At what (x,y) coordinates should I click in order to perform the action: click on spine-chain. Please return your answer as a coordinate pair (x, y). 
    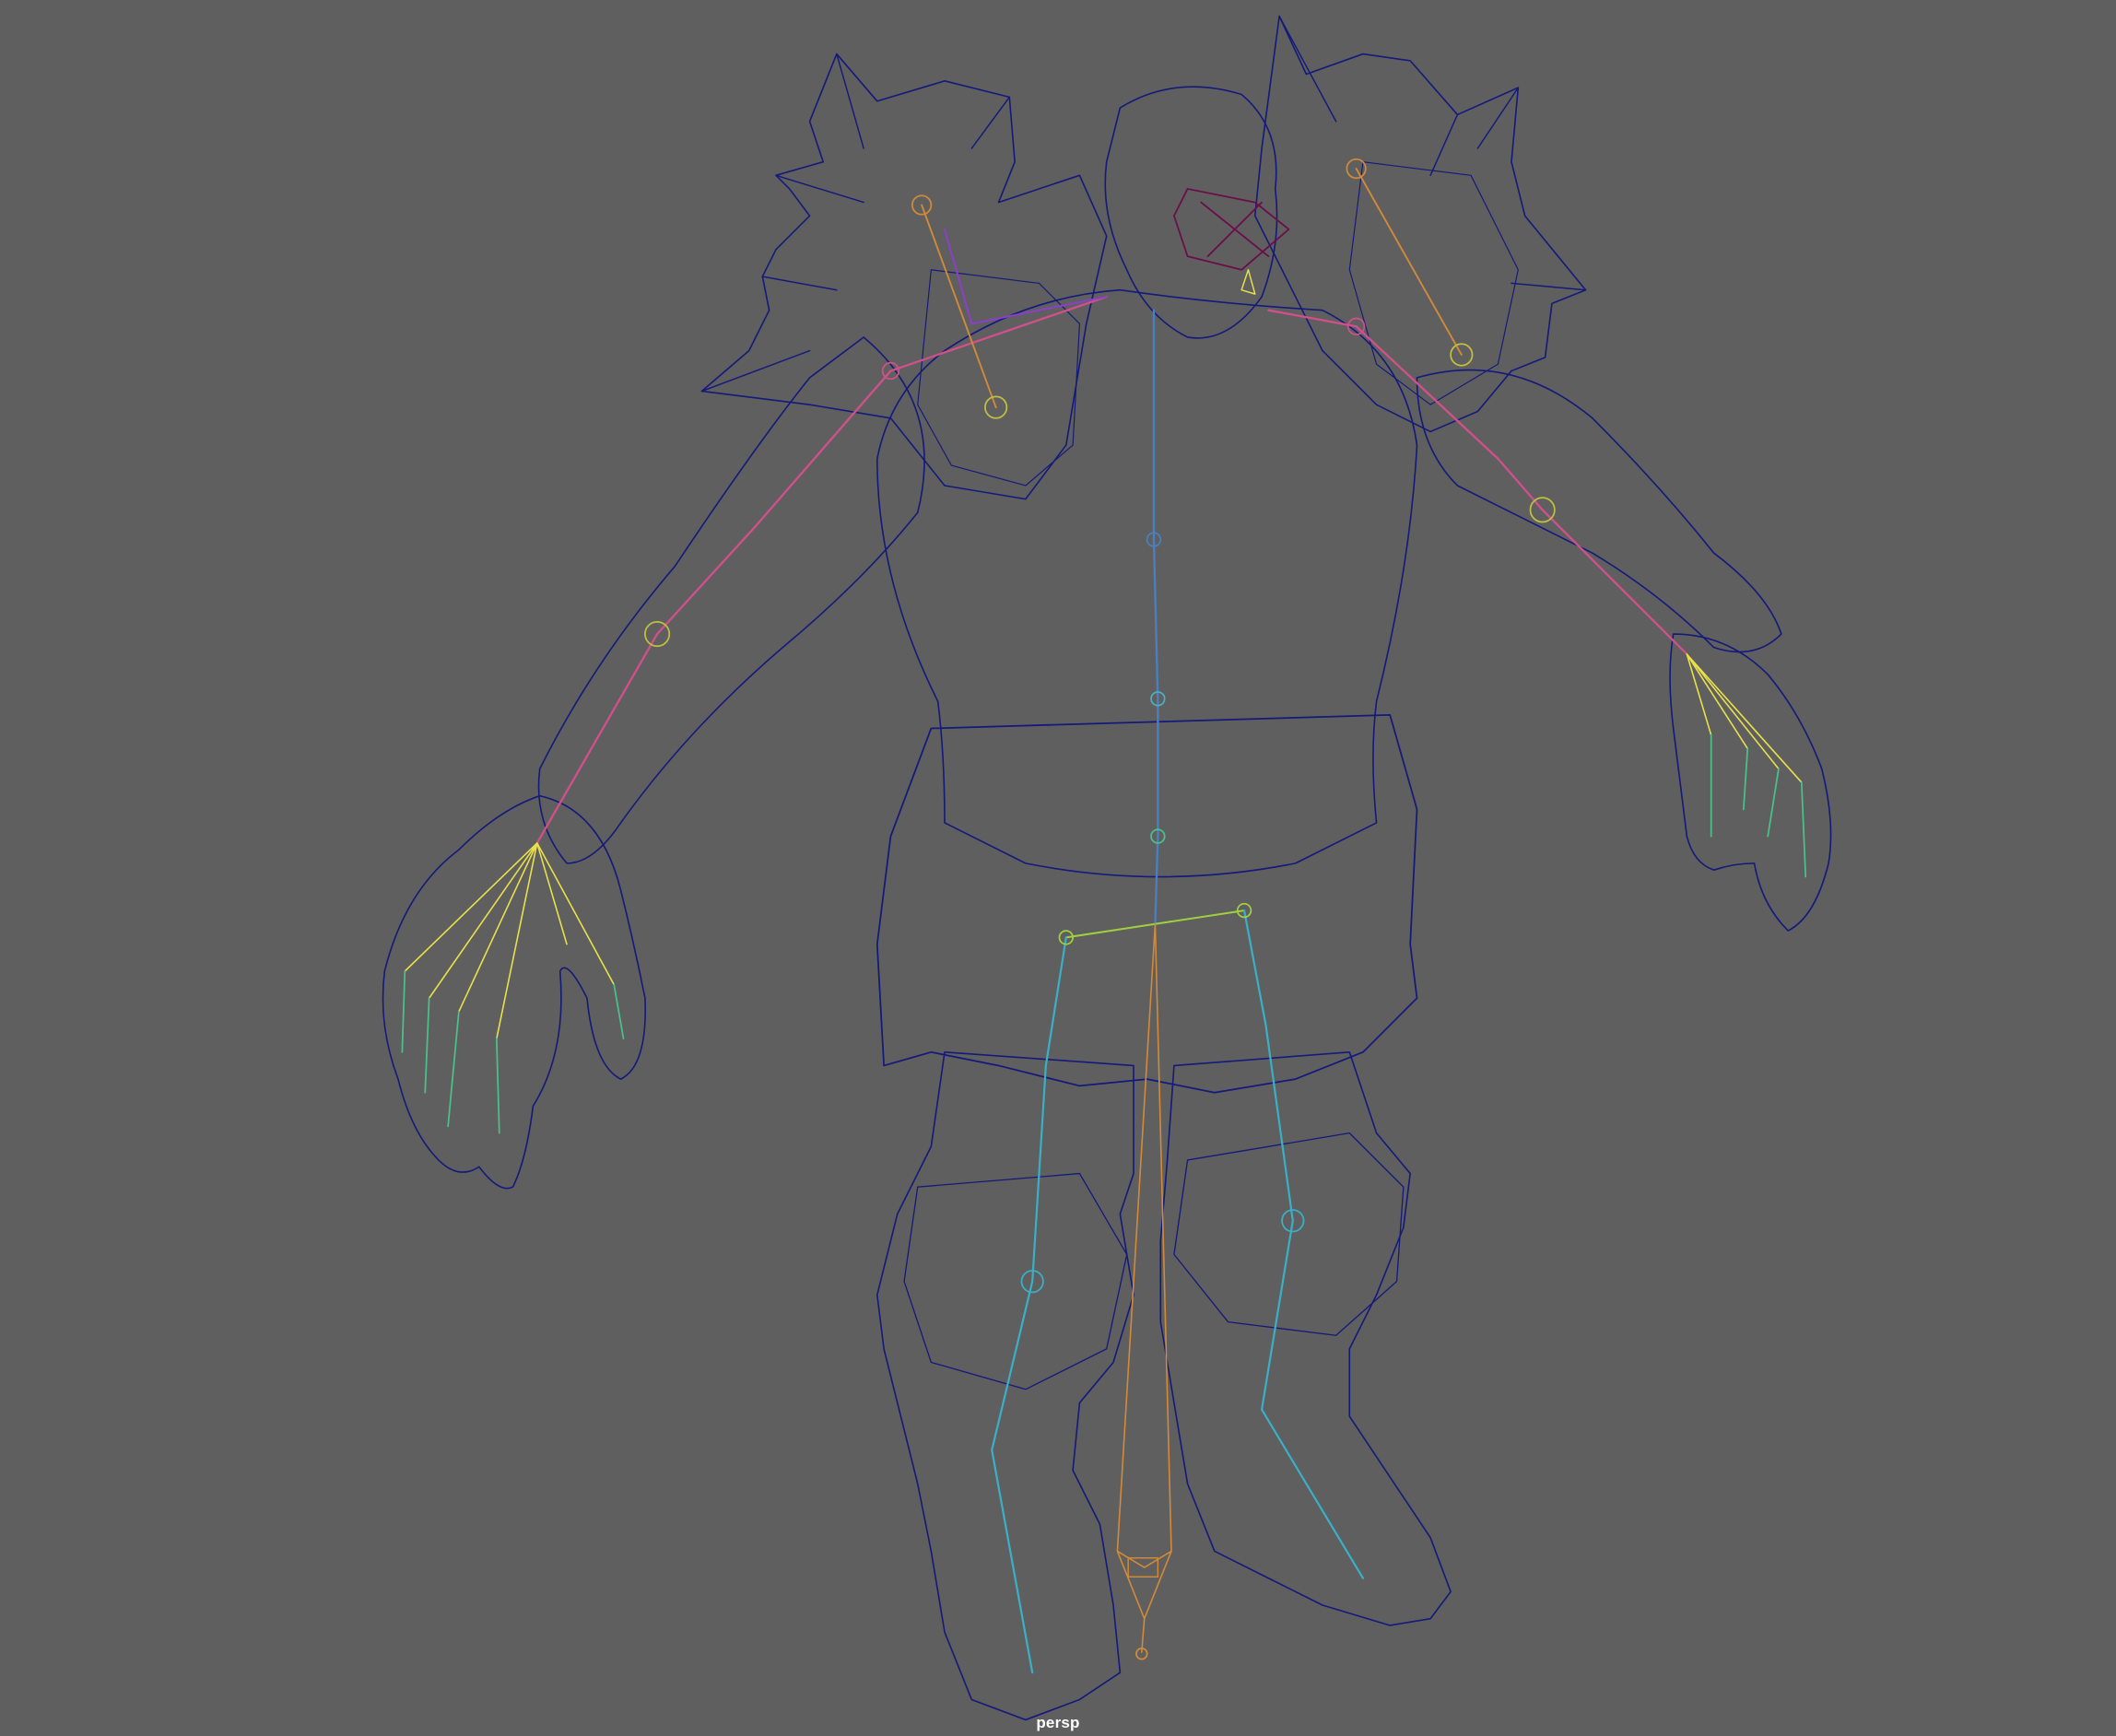
    Looking at the image, I should click on (1155, 617).